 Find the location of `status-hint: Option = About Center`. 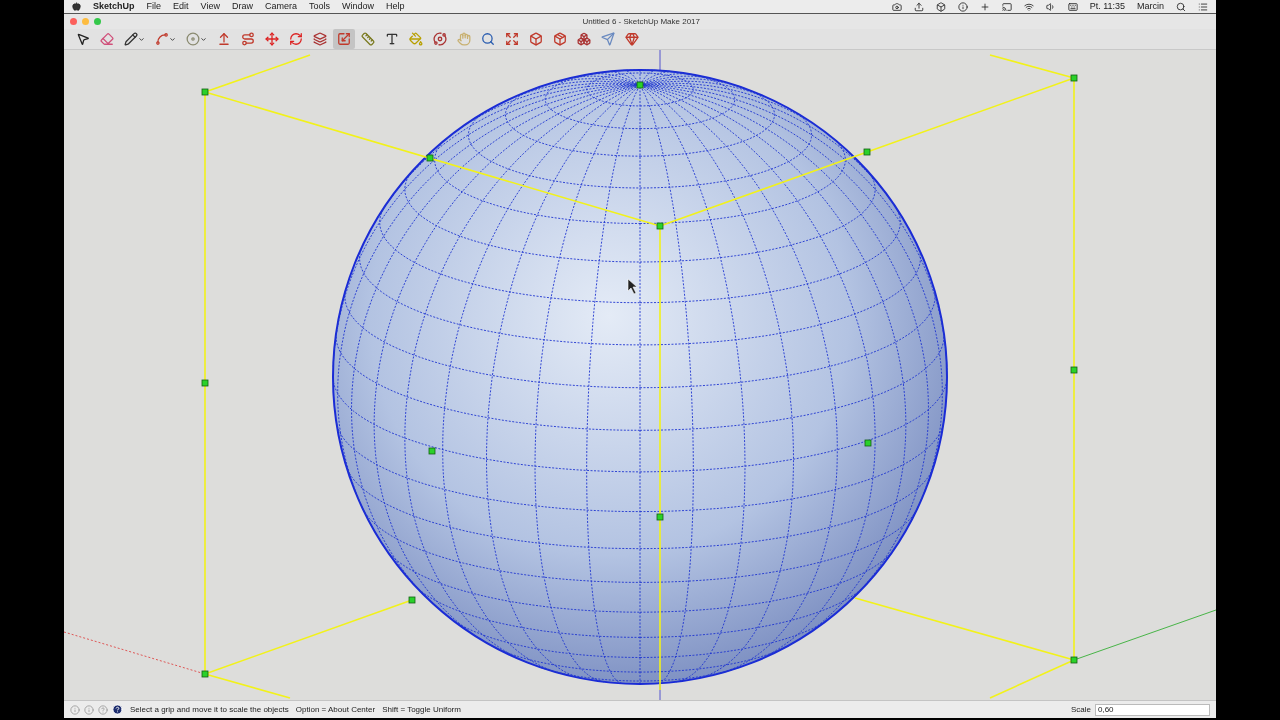

status-hint: Option = About Center is located at coordinates (335, 709).